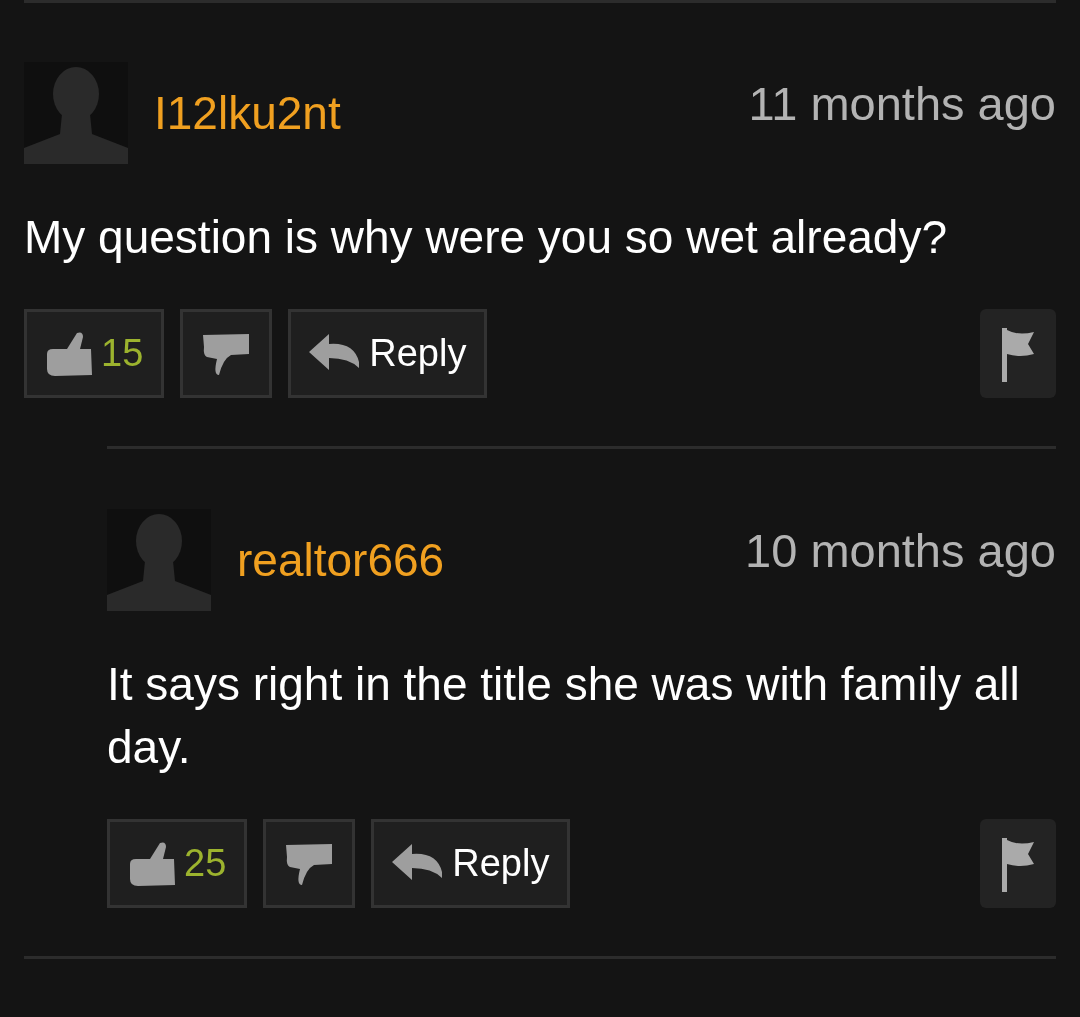 This screenshot has width=1080, height=1017. I want to click on comment-text: It says right in the title she was with family all day., so click(564, 716).